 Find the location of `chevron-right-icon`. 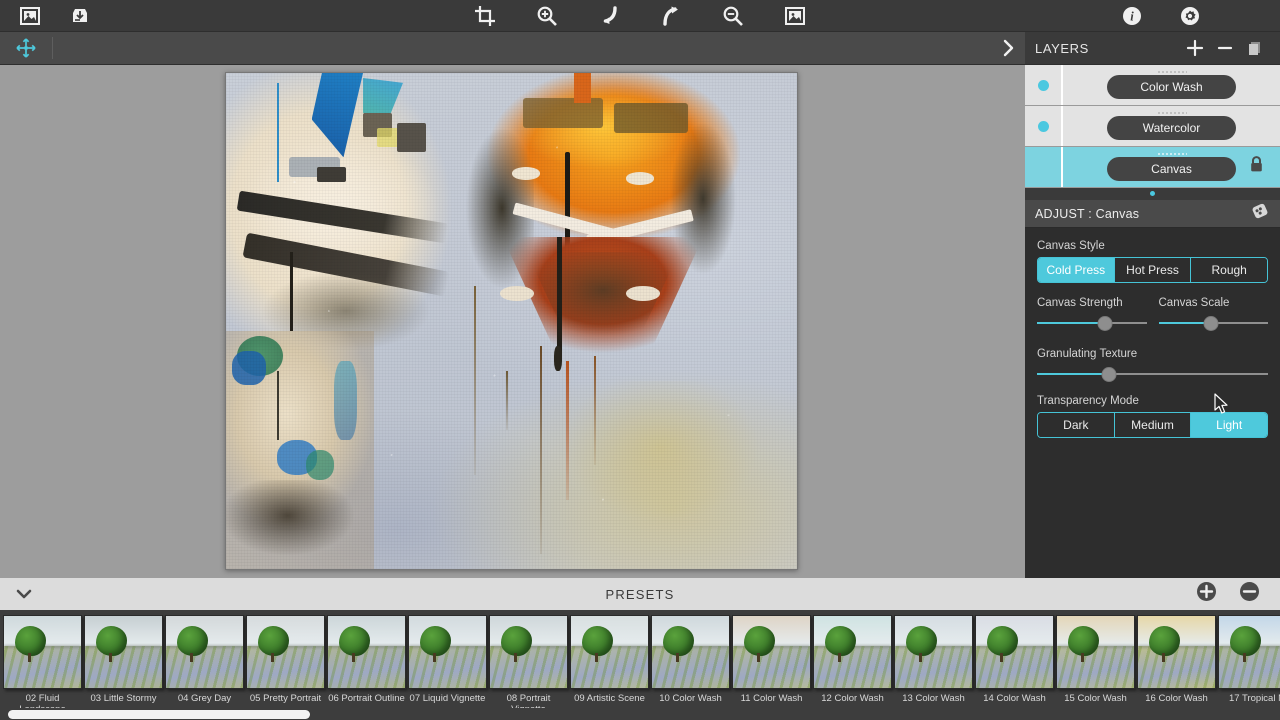

chevron-right-icon is located at coordinates (1008, 48).